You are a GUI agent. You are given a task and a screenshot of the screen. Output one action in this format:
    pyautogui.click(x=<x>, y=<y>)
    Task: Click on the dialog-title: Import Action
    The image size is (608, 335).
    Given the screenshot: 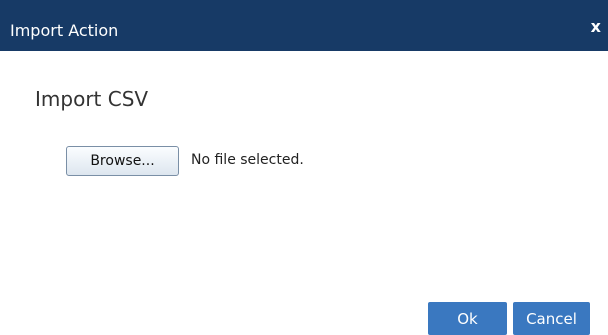 What is the action you would take?
    pyautogui.click(x=64, y=30)
    